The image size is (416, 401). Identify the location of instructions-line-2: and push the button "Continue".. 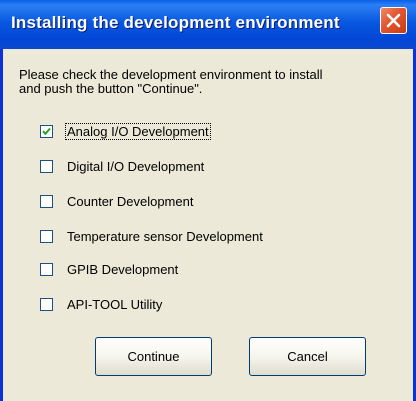
(111, 88).